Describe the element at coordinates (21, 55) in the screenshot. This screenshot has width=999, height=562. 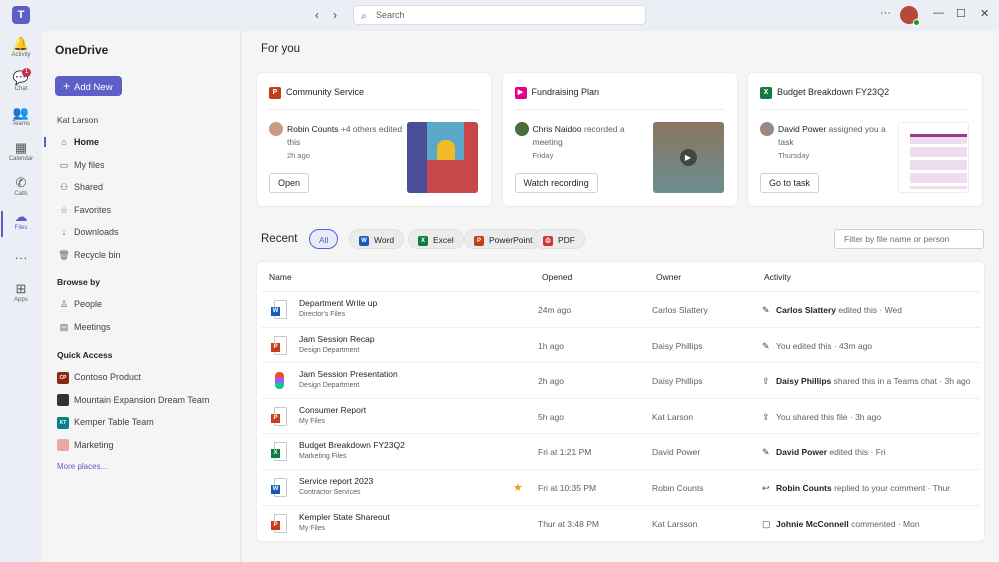
I see `rail-label: Activity` at that location.